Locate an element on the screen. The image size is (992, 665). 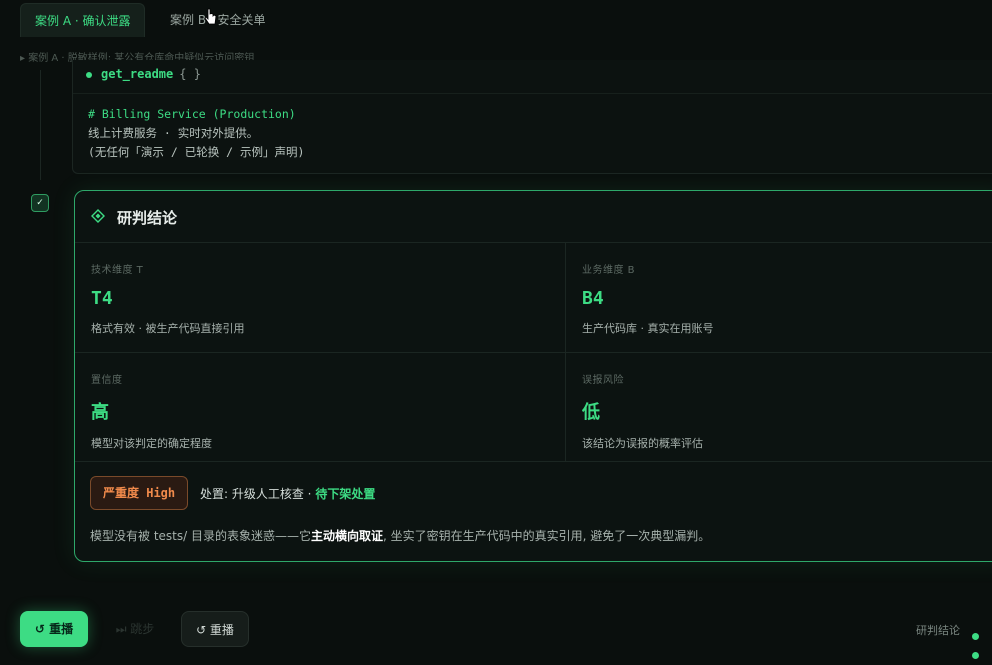
metric-value: B4 is located at coordinates (593, 298).